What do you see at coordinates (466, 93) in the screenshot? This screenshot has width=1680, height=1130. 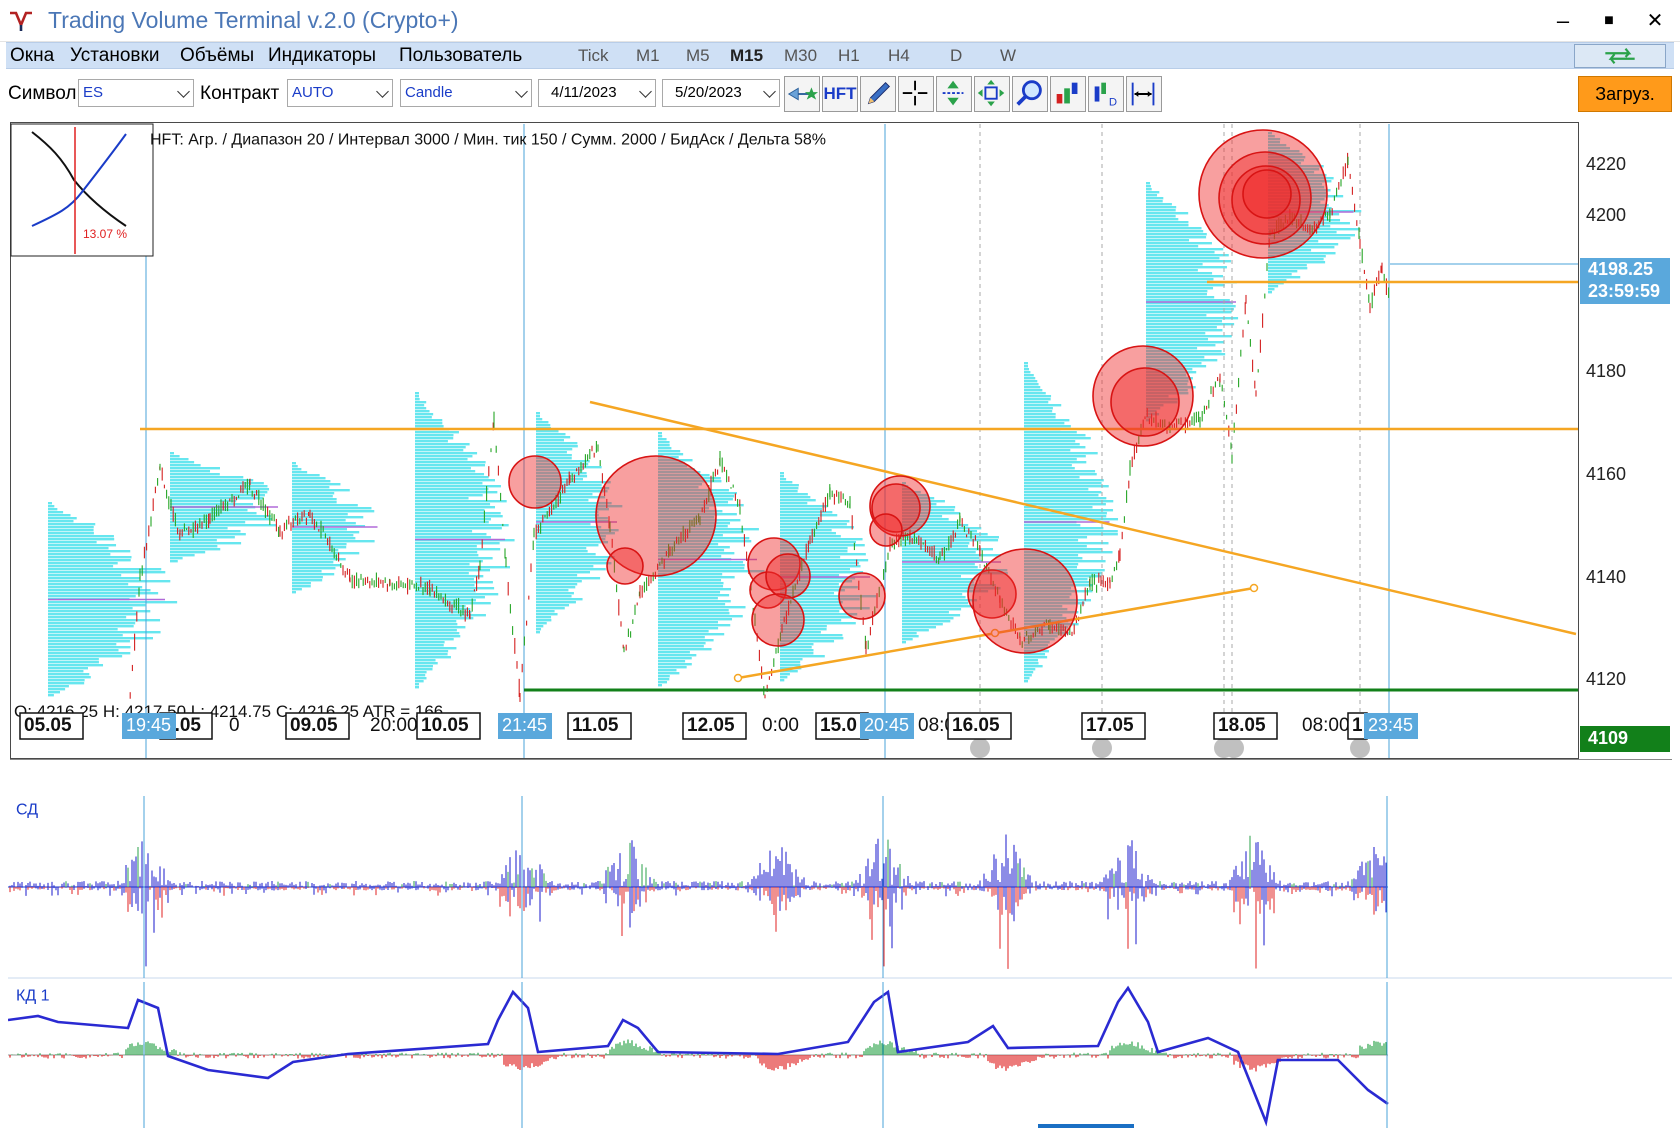 I see `chart-type-combo: Candle` at bounding box center [466, 93].